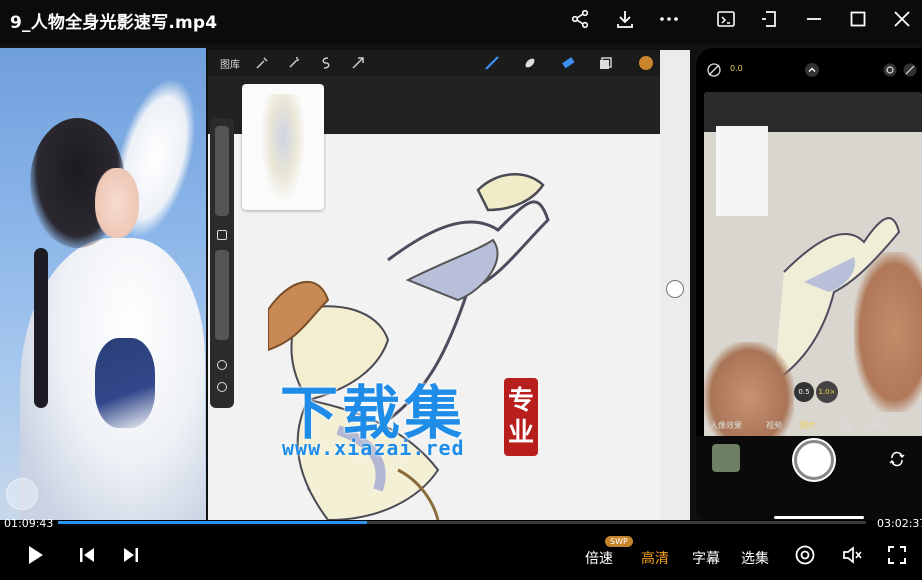  Describe the element at coordinates (770, 19) in the screenshot. I see `pip-icon` at that location.